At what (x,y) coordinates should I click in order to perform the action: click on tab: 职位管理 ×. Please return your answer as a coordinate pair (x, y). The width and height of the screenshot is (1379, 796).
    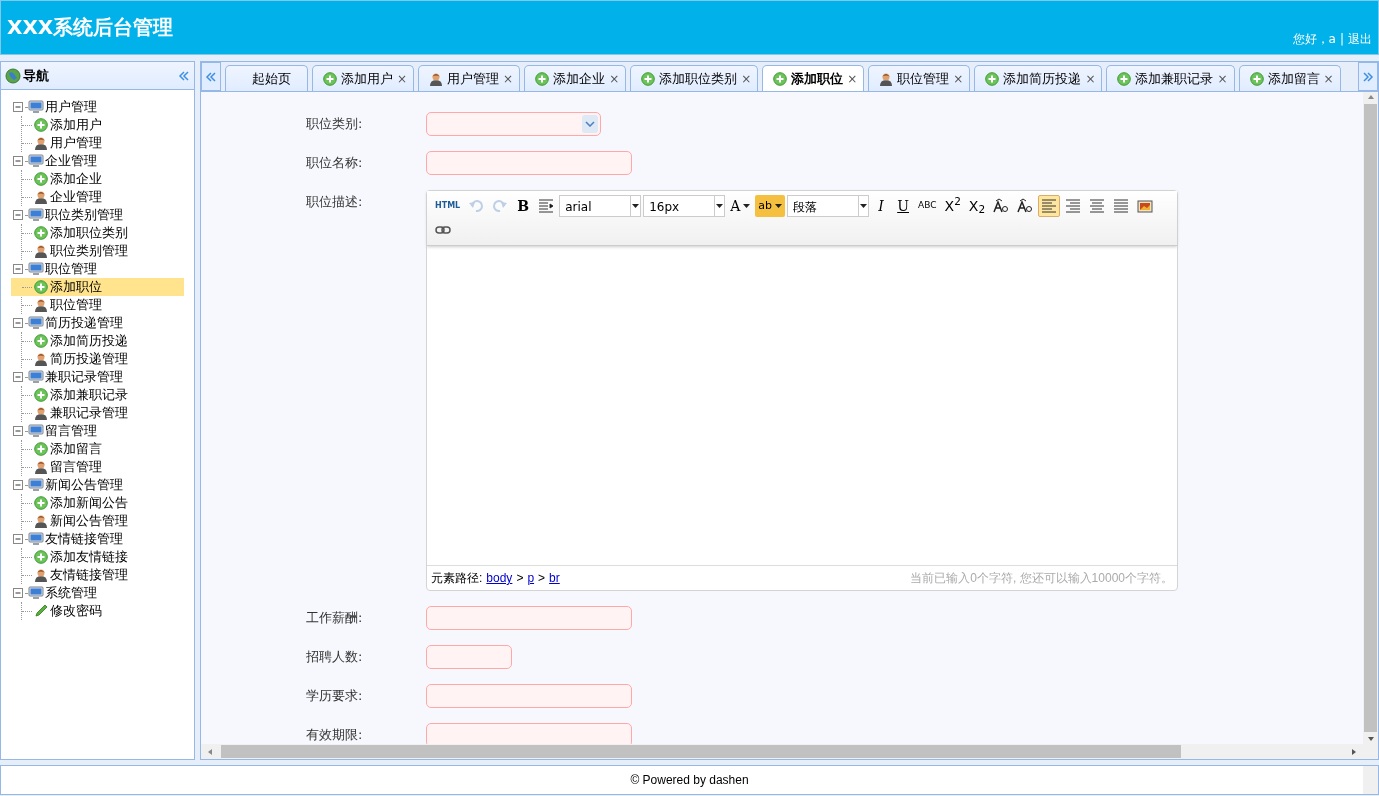
    Looking at the image, I should click on (919, 78).